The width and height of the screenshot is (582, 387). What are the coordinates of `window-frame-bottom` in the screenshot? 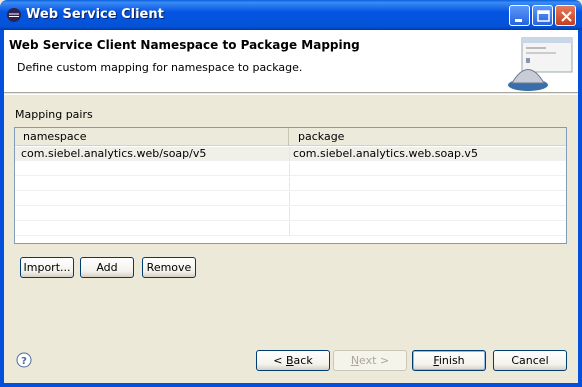 It's located at (291, 385).